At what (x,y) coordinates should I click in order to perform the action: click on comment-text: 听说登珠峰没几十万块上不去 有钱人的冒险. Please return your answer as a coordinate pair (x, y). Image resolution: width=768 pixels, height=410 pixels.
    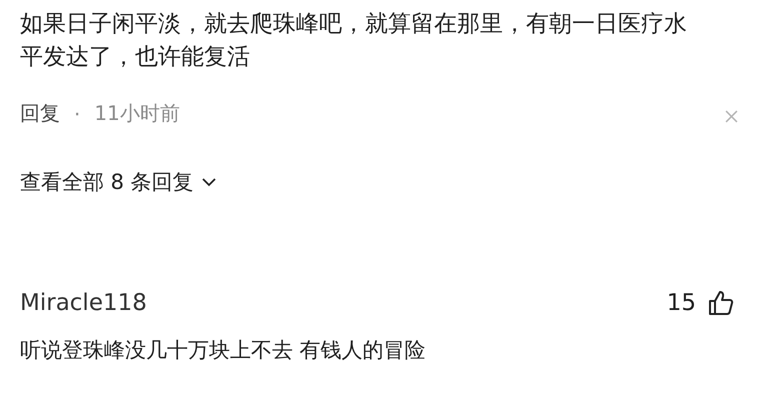
    Looking at the image, I should click on (223, 350).